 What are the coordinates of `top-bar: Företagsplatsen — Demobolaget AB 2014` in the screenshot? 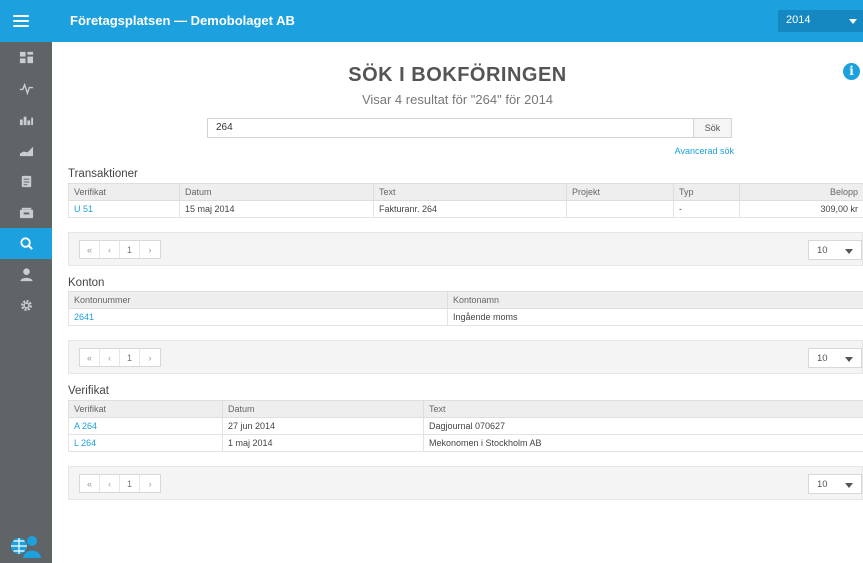 It's located at (431, 21).